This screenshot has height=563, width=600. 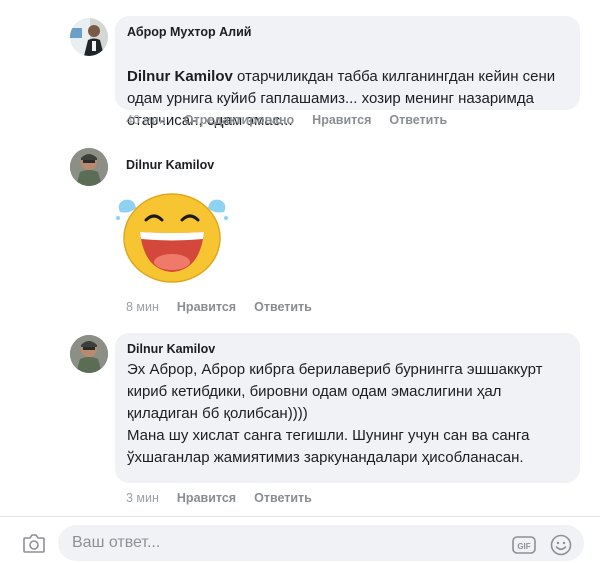 I want to click on comment-time: 40 мин, so click(x=146, y=120).